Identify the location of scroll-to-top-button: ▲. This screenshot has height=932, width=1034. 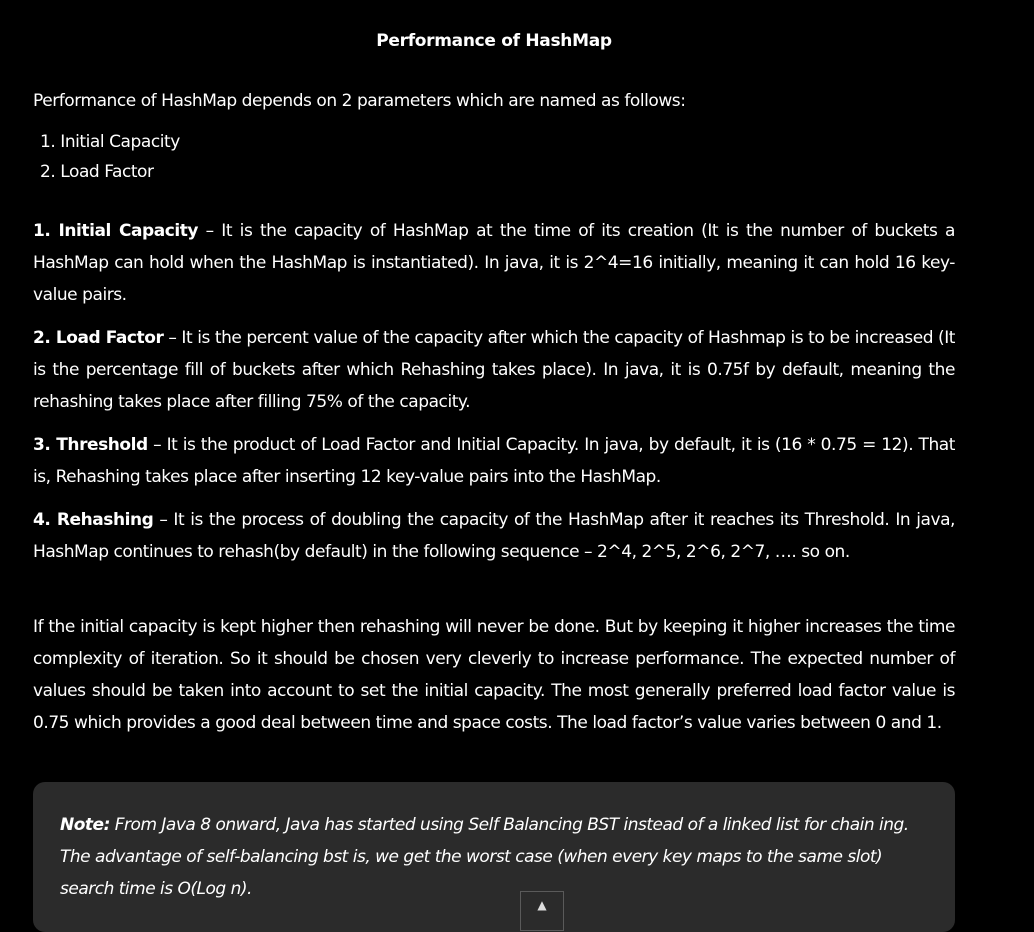
(542, 911).